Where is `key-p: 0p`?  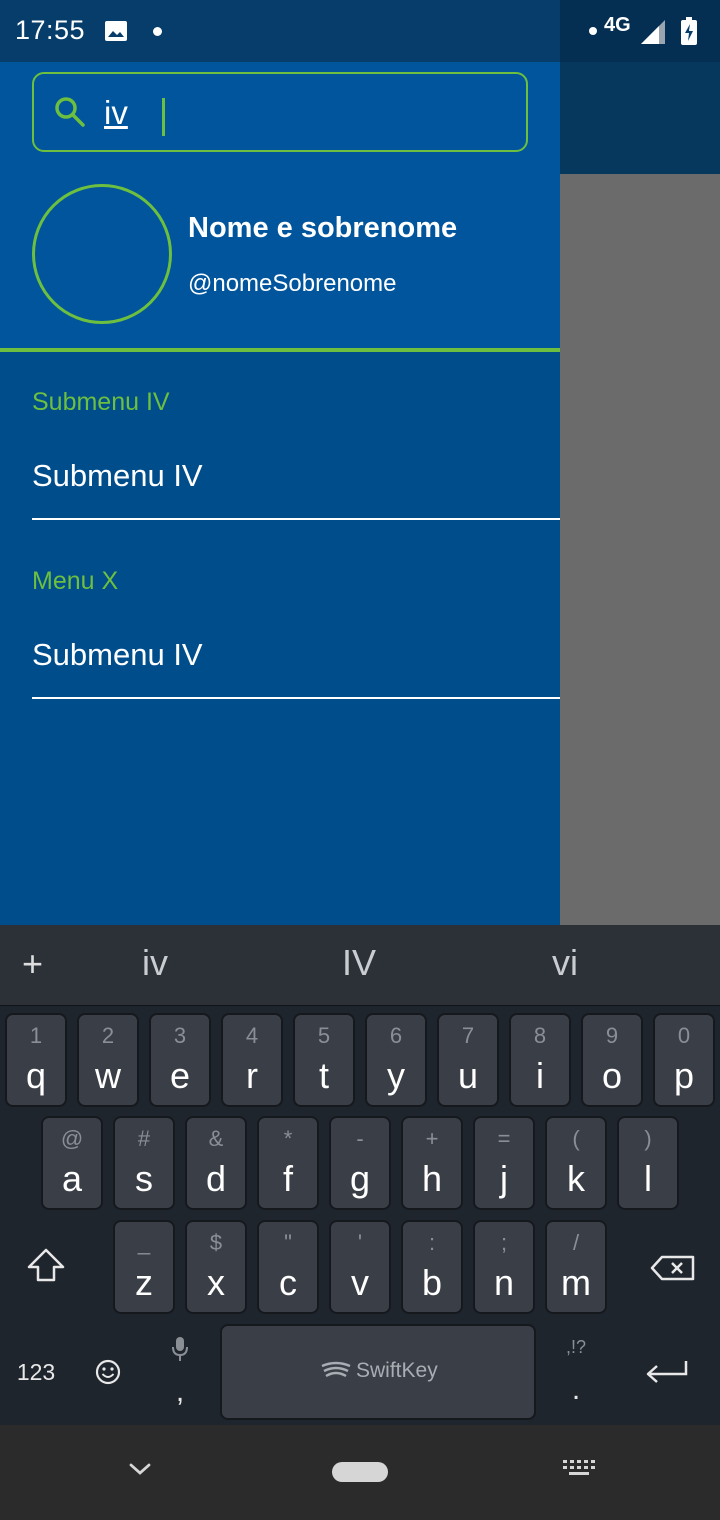 key-p: 0p is located at coordinates (684, 1060).